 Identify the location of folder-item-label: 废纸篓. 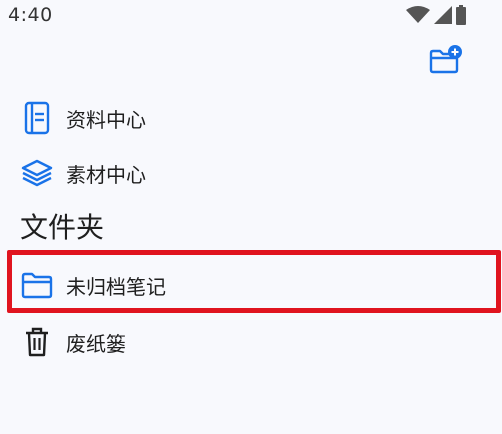
(96, 343).